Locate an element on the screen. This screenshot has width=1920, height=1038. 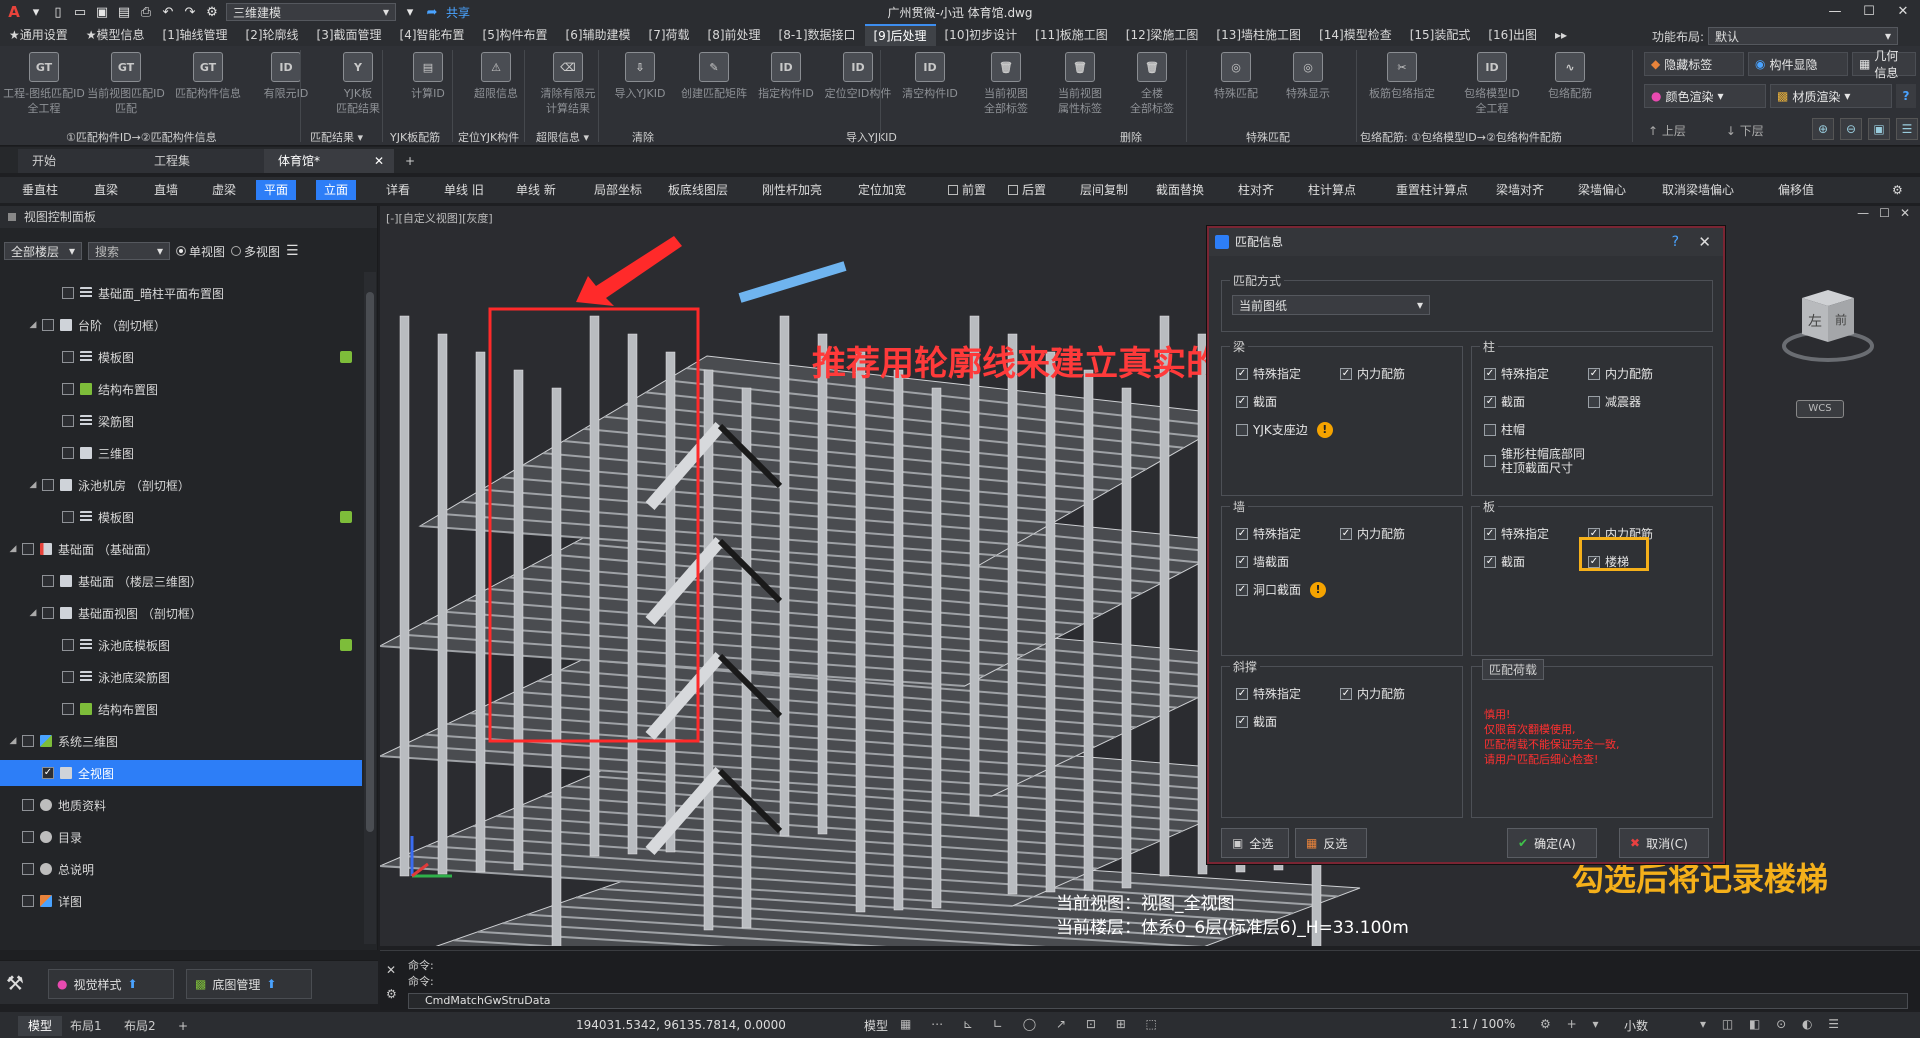
beam-section-checkbox: ✓ 截面 is located at coordinates (1256, 401).